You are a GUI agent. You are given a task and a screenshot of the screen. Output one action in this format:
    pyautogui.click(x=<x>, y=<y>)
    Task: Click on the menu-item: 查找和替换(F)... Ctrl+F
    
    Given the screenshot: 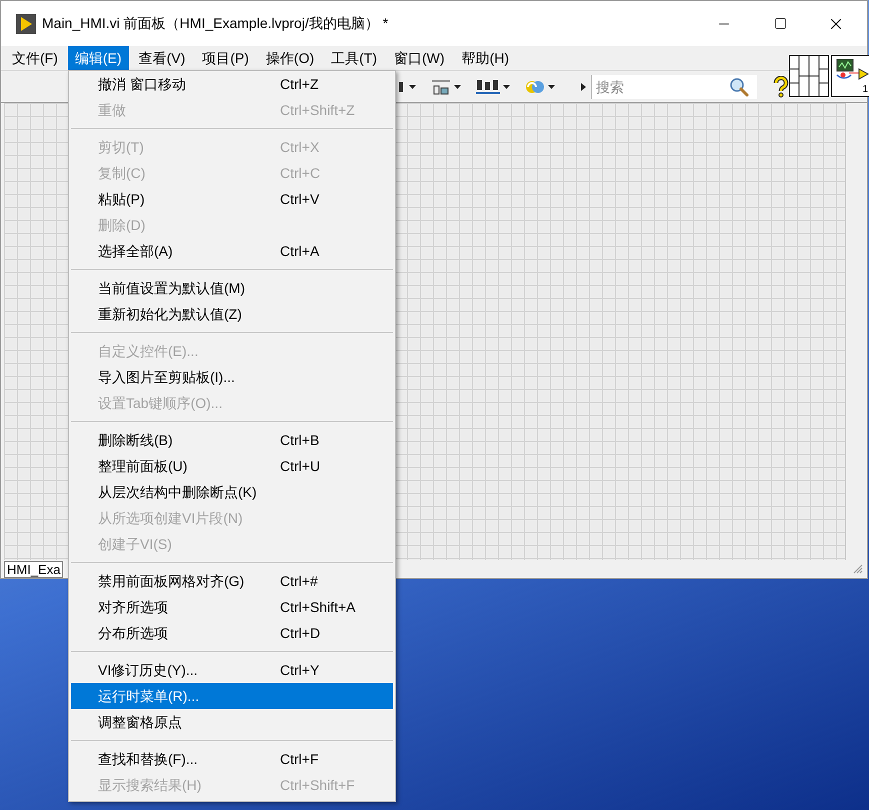 What is the action you would take?
    pyautogui.click(x=232, y=759)
    